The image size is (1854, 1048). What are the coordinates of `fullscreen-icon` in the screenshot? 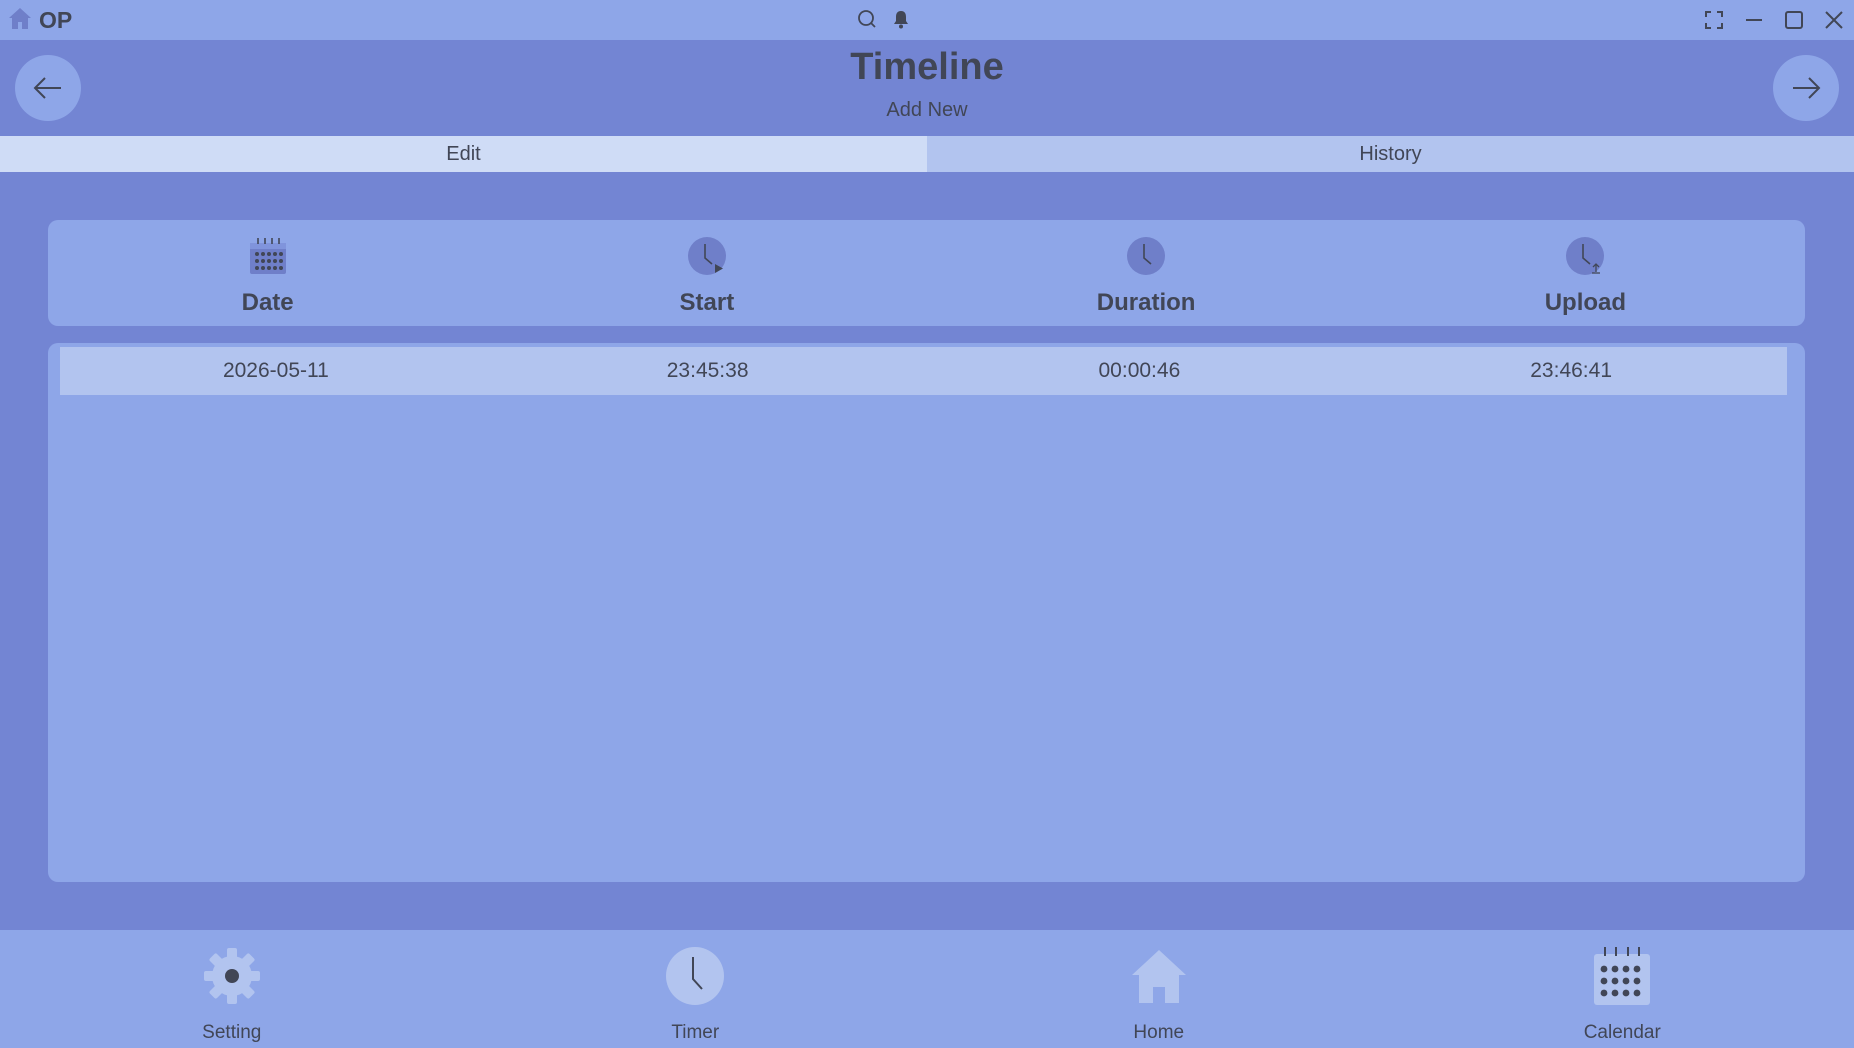 It's located at (1714, 20).